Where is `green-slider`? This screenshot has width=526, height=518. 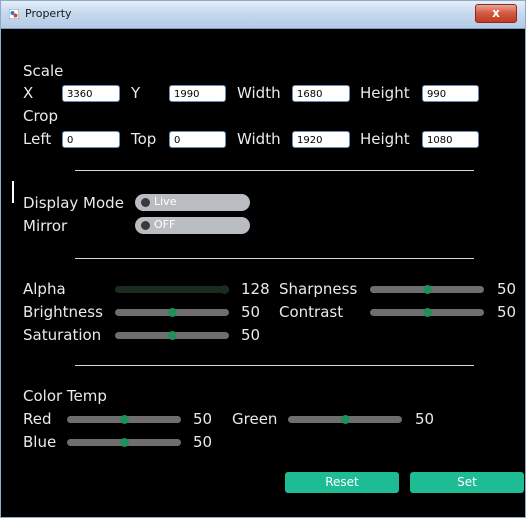
green-slider is located at coordinates (345, 419).